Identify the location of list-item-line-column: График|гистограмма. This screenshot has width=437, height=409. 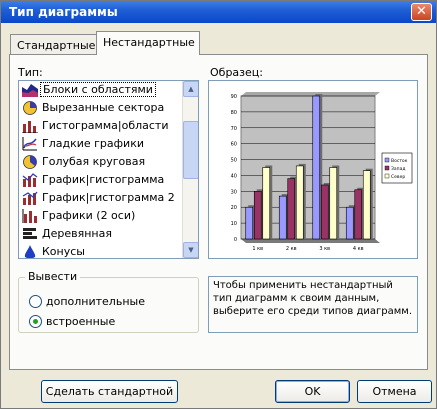
(101, 179).